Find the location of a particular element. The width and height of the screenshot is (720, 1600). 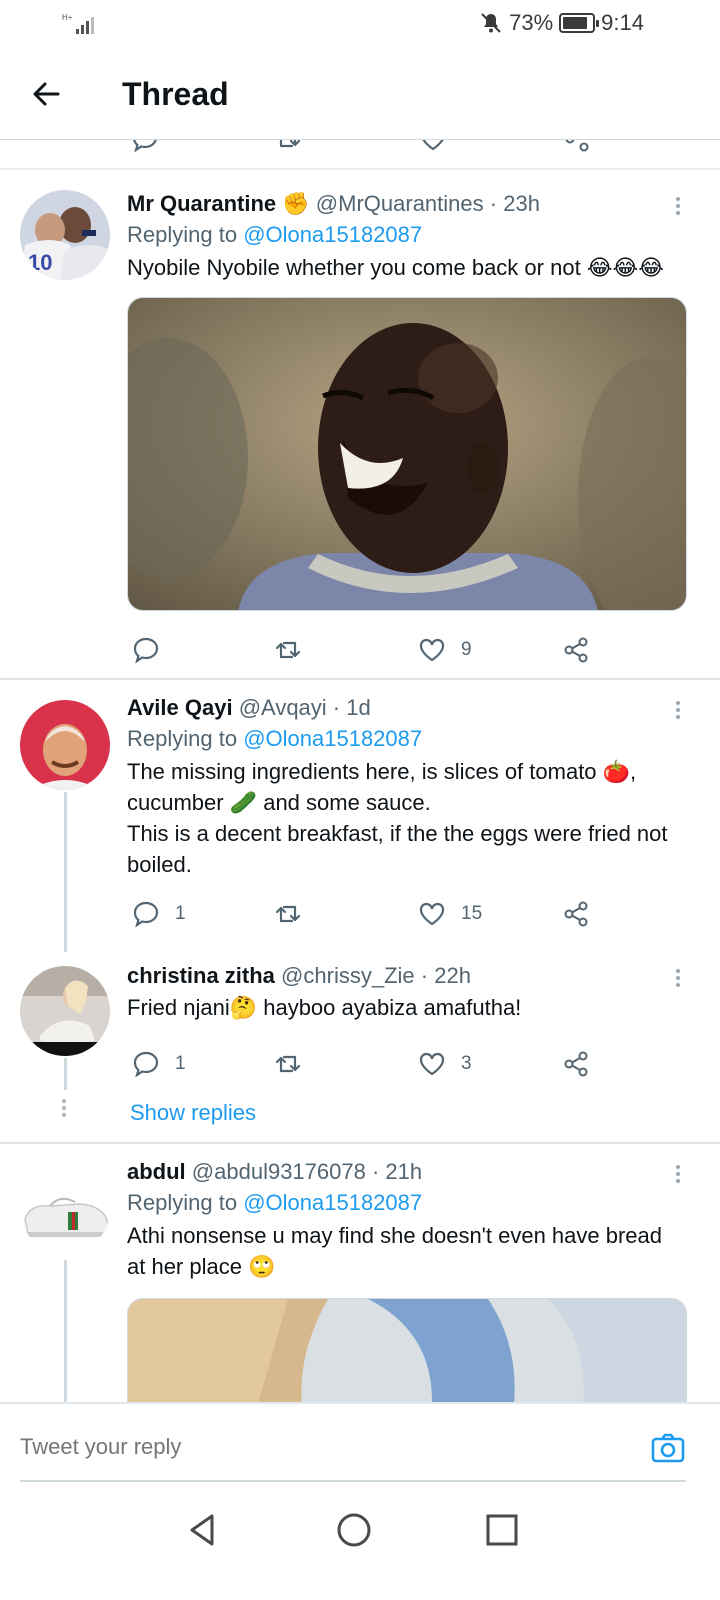

like-button: 3 is located at coordinates (444, 1064).